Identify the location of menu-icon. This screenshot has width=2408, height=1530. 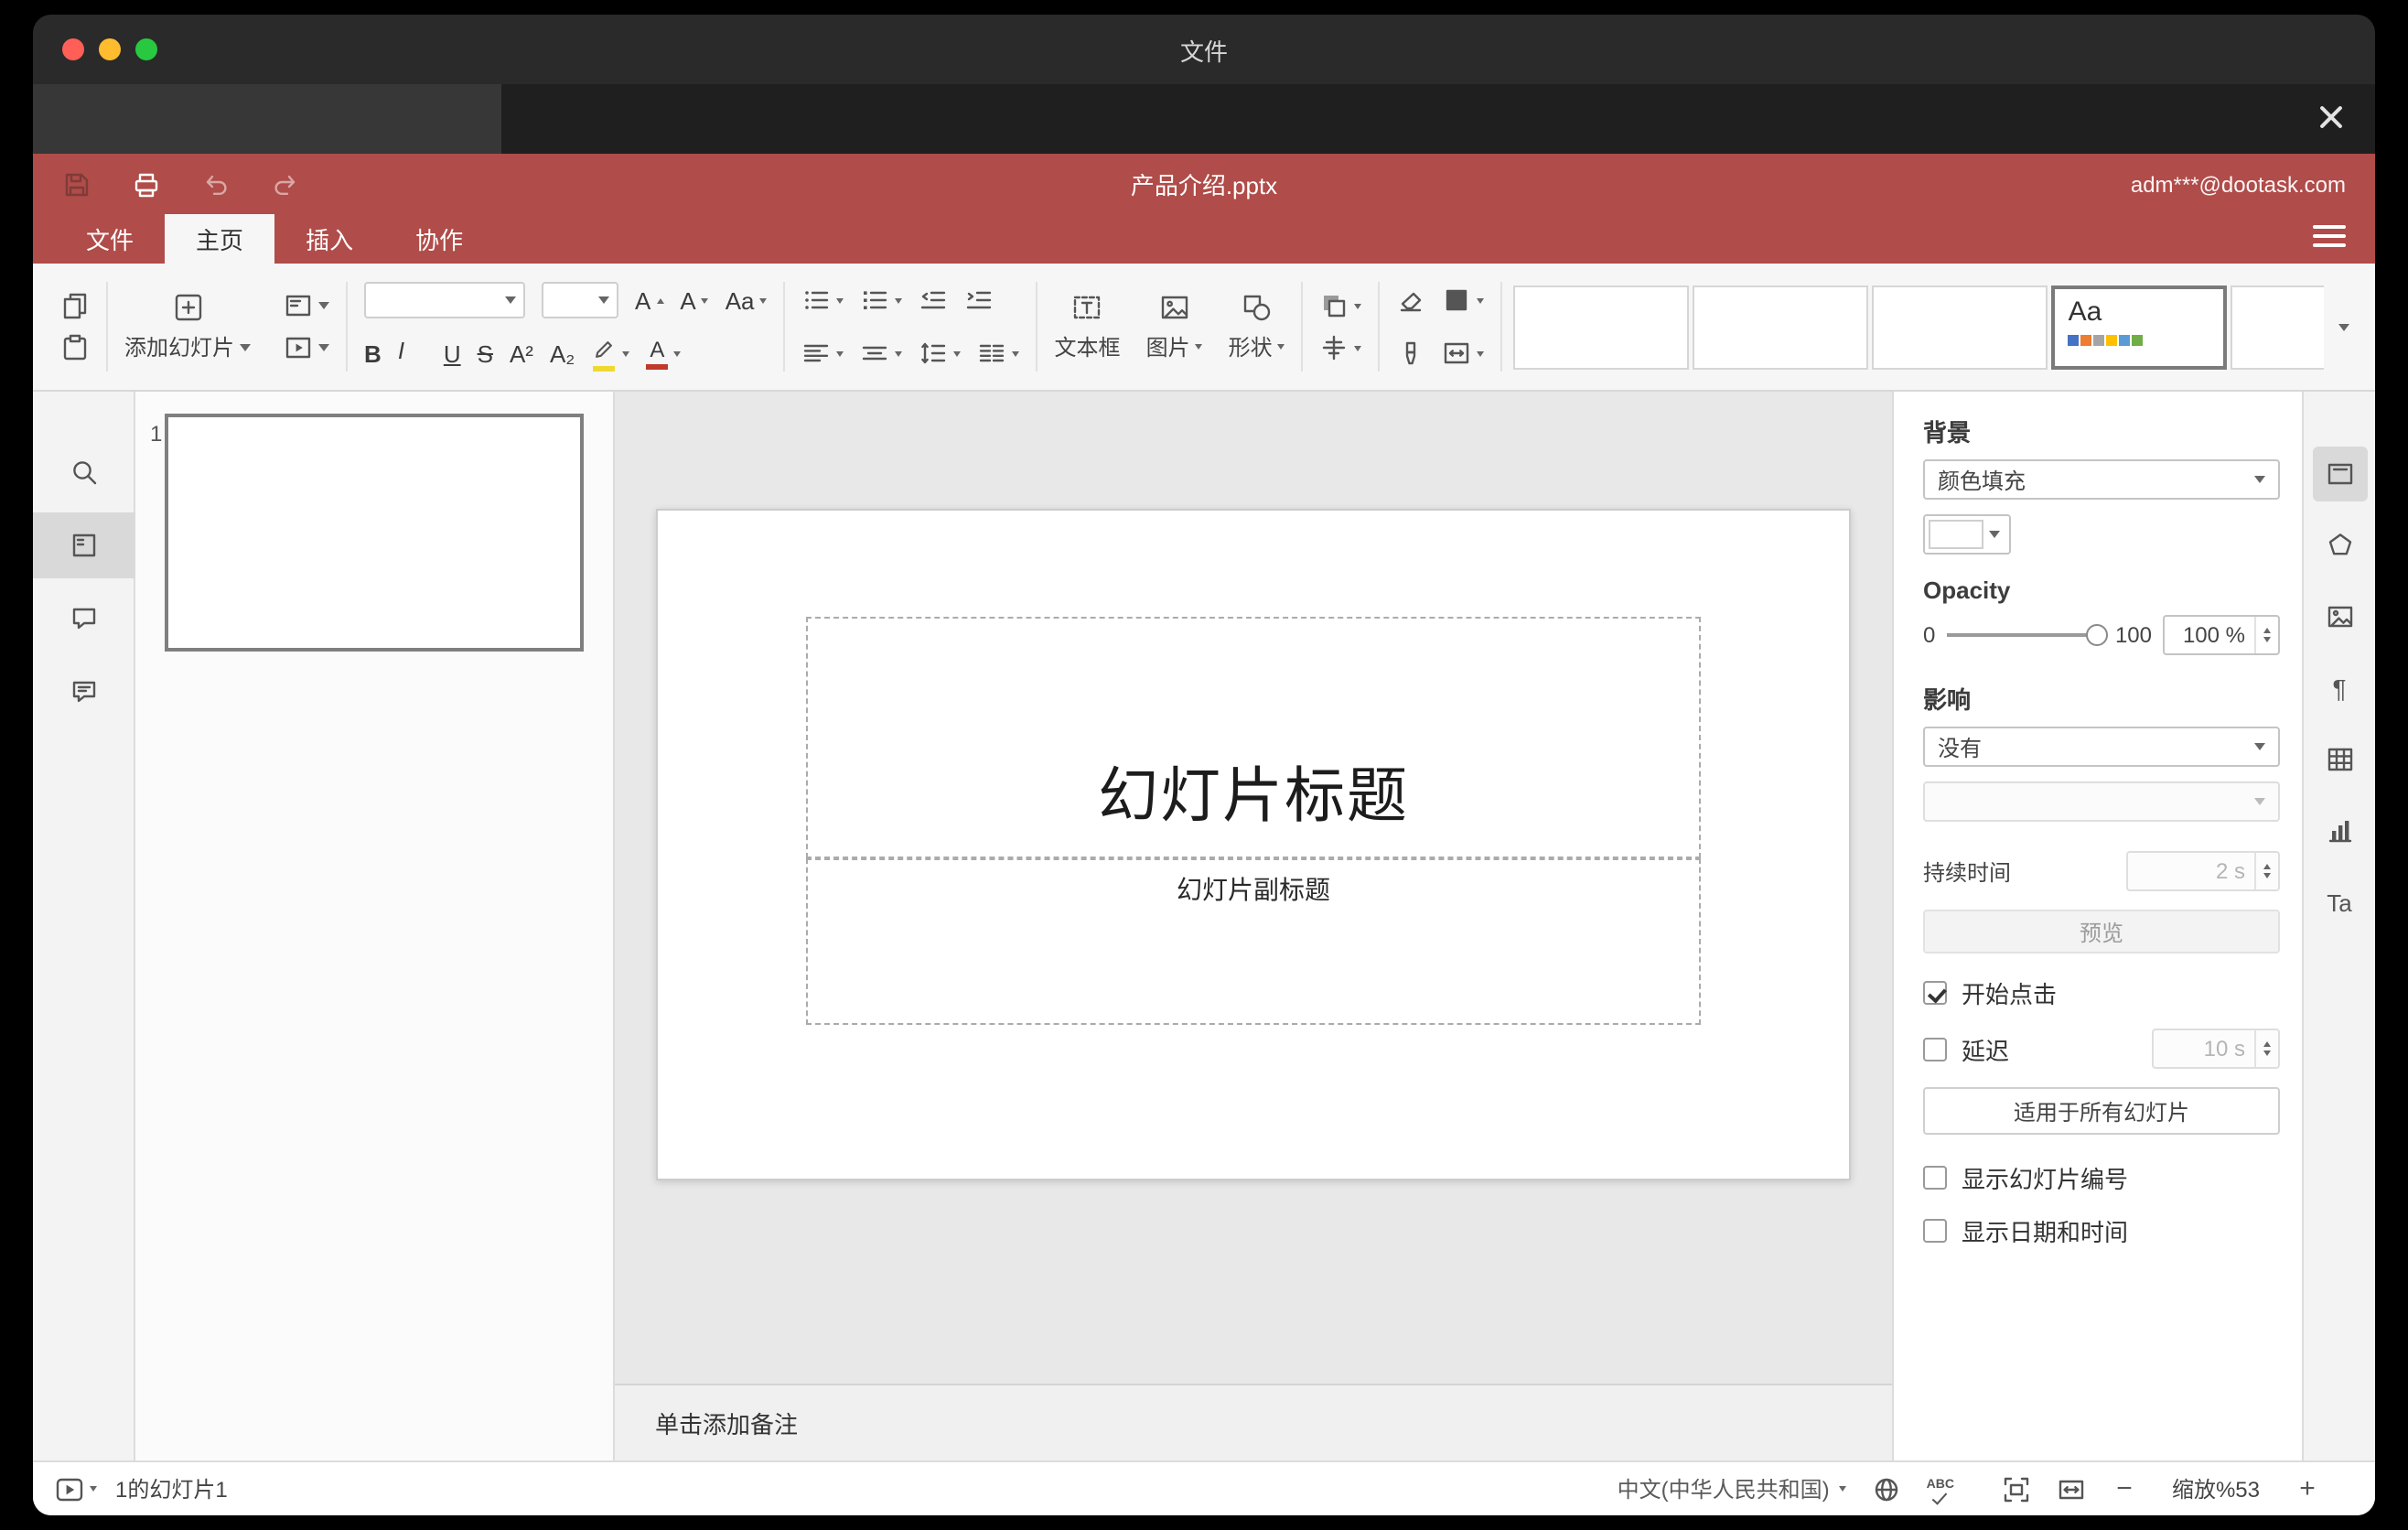
(2329, 236).